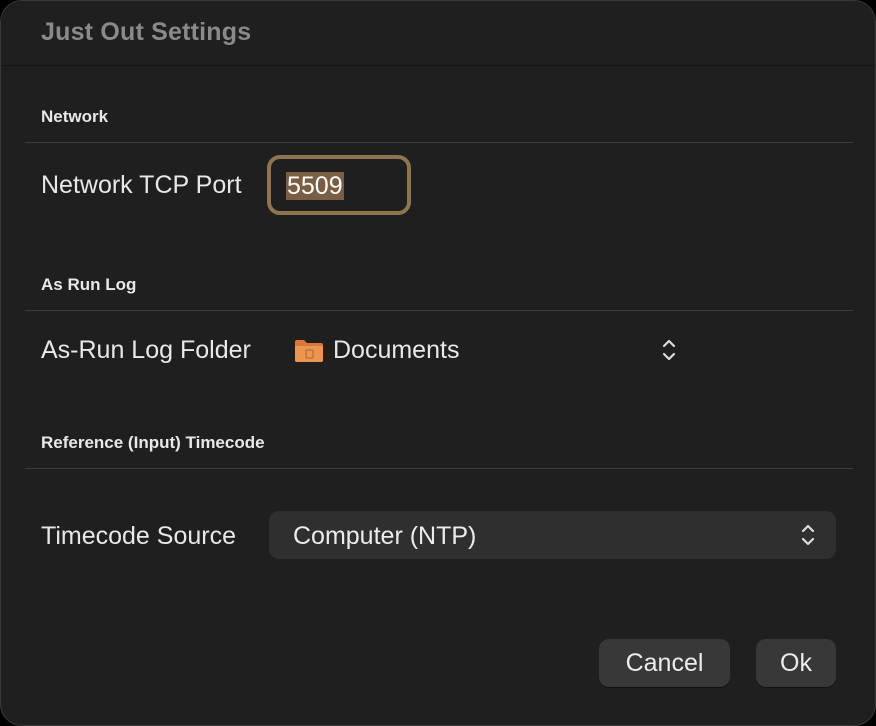 Image resolution: width=876 pixels, height=726 pixels. Describe the element at coordinates (146, 32) in the screenshot. I see `window-title: Just Out Settings` at that location.